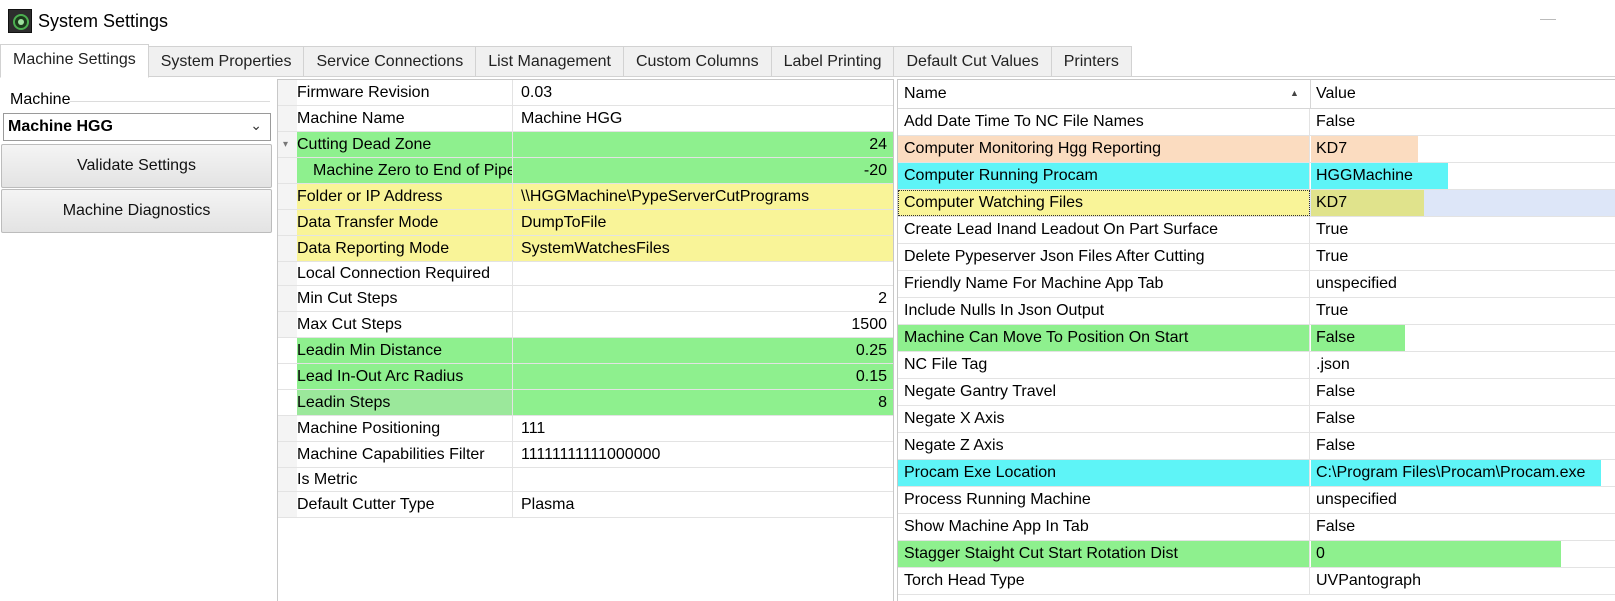 Image resolution: width=1615 pixels, height=601 pixels. I want to click on property-value: SystemWatchesFiles, so click(707, 248).